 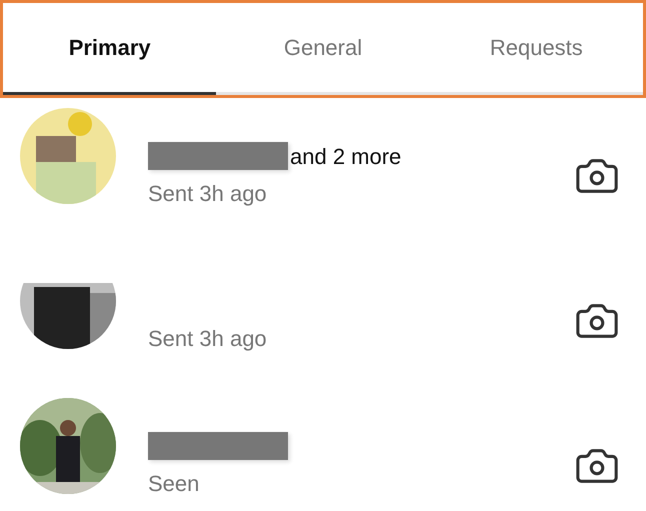 I want to click on tab: General, so click(x=323, y=49).